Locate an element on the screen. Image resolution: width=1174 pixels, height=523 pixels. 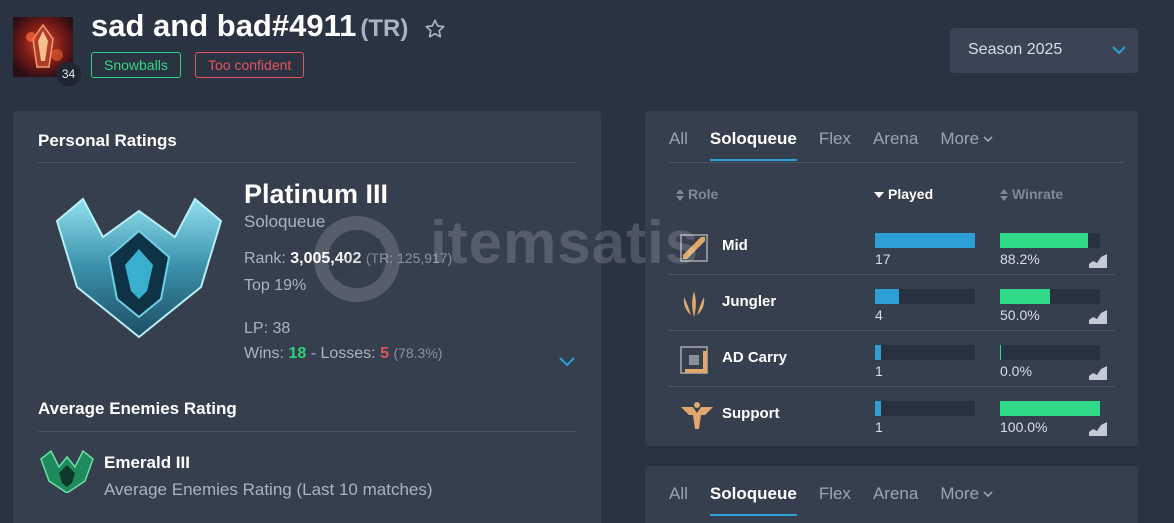
lp-value: LP: 38 is located at coordinates (267, 328).